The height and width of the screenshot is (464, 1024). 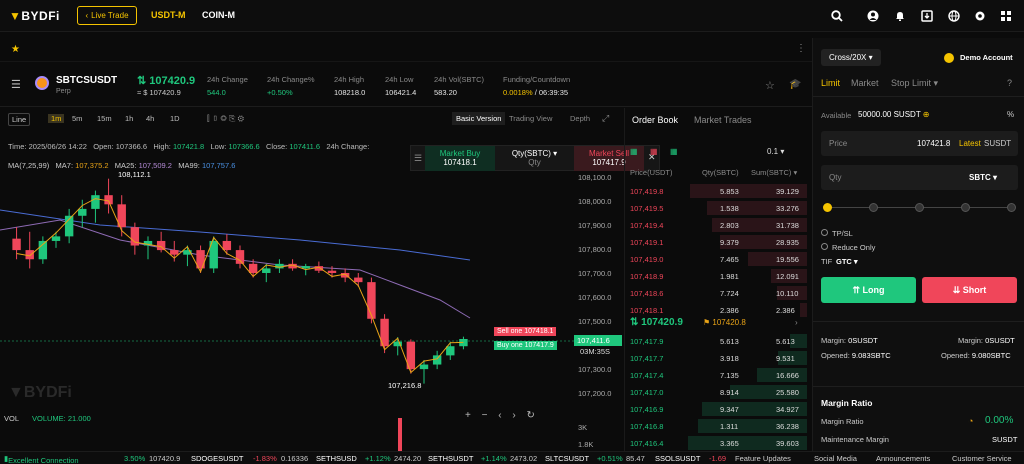 I want to click on price-input: Price 107421.8 Latest SUSDT, so click(x=919, y=143).